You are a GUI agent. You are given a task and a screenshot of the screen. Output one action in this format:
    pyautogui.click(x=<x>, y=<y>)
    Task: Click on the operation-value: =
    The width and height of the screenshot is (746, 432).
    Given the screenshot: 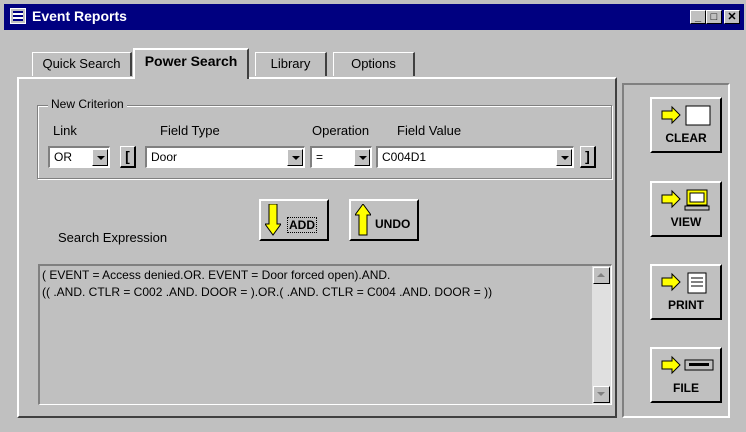 What is the action you would take?
    pyautogui.click(x=320, y=157)
    